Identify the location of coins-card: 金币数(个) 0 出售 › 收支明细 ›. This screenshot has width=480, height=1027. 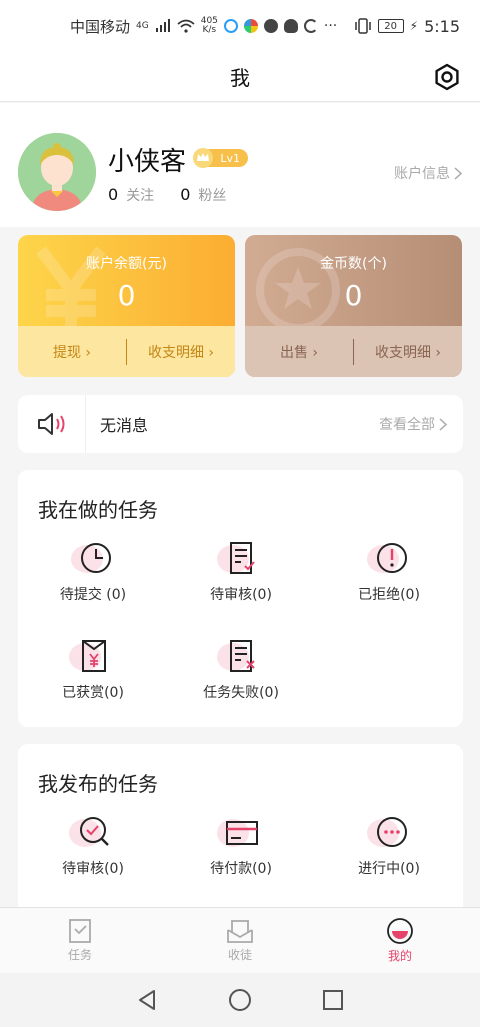
(353, 306).